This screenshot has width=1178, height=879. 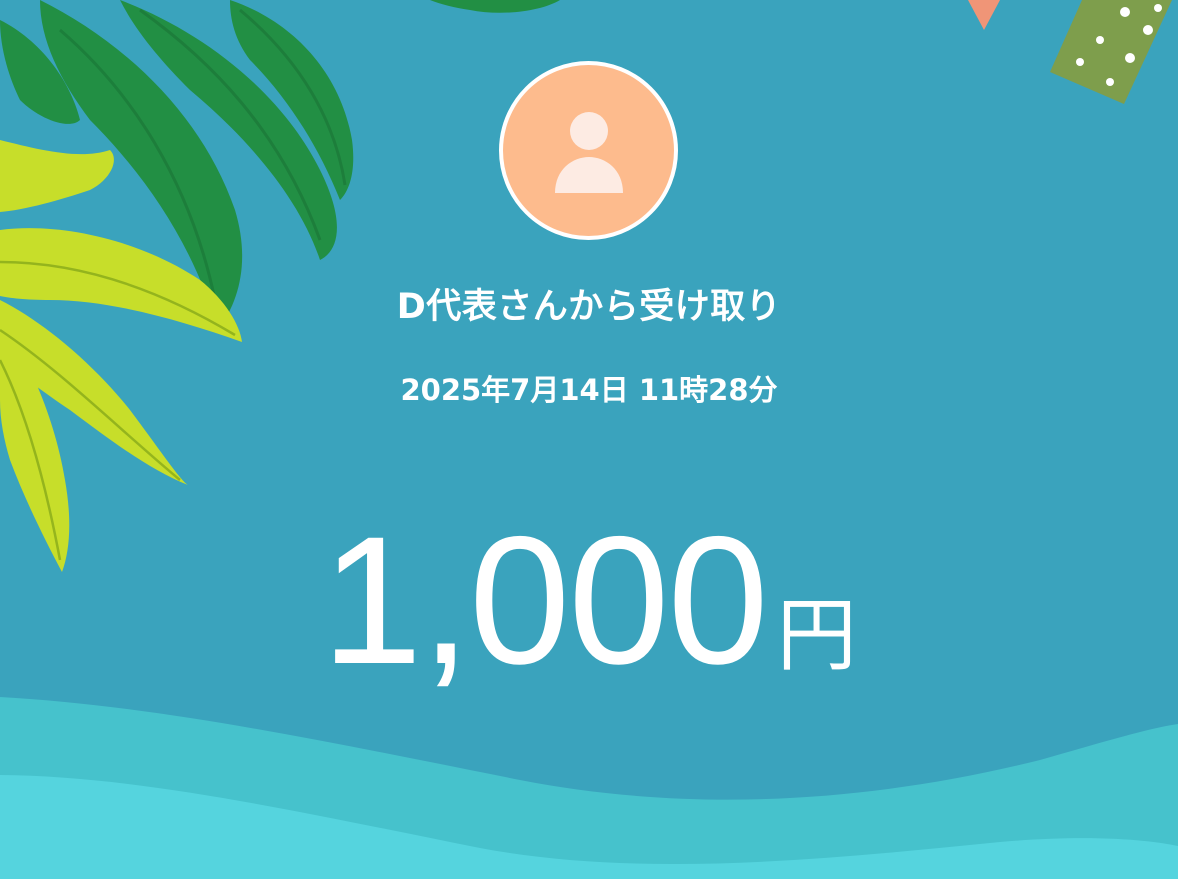 What do you see at coordinates (984, 15) in the screenshot?
I see `bunting-flag-salmon` at bounding box center [984, 15].